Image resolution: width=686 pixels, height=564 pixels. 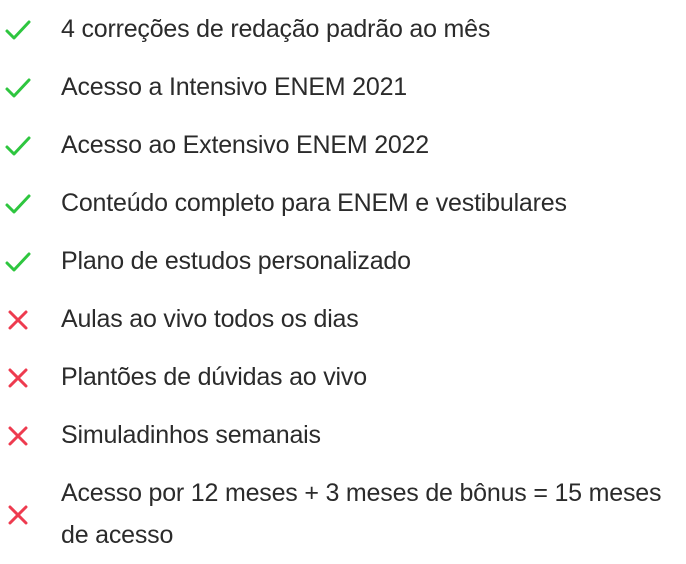 I want to click on feature-item-intensivo: Acesso a Intensivo ENEM 2021, so click(x=343, y=87).